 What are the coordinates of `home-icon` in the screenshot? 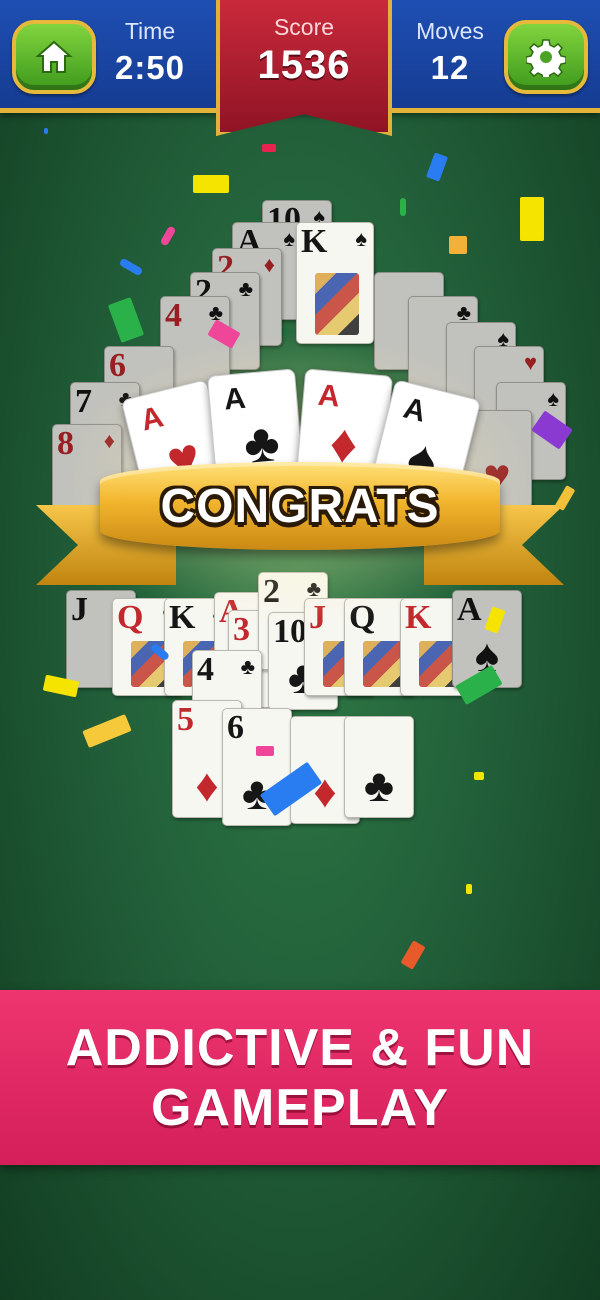 It's located at (54, 56).